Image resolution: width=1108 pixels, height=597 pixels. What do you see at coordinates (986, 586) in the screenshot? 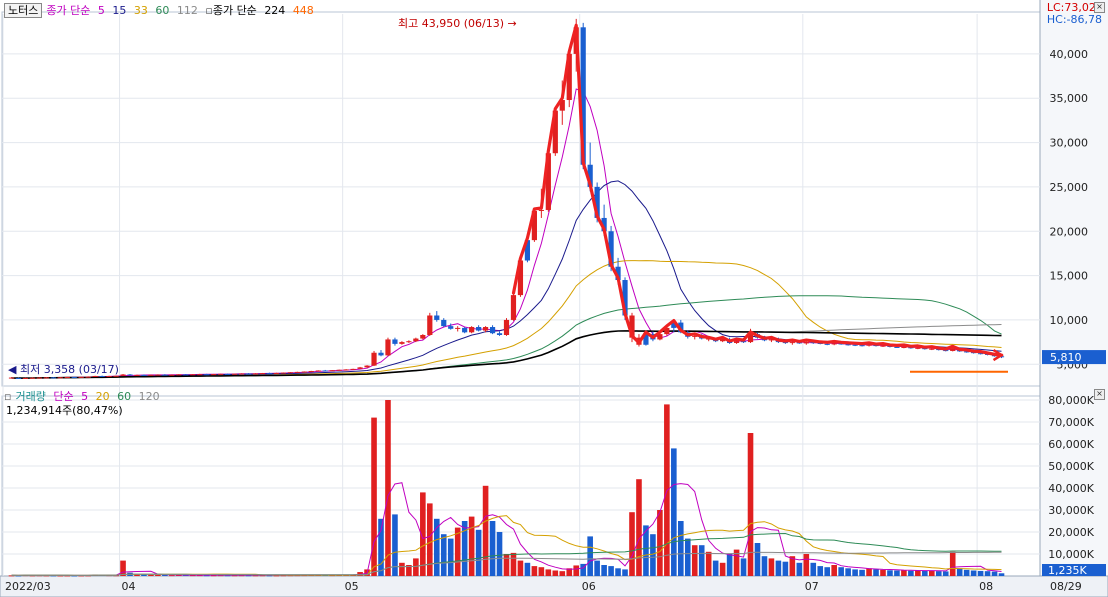
I see `x-tick-label: 08` at bounding box center [986, 586].